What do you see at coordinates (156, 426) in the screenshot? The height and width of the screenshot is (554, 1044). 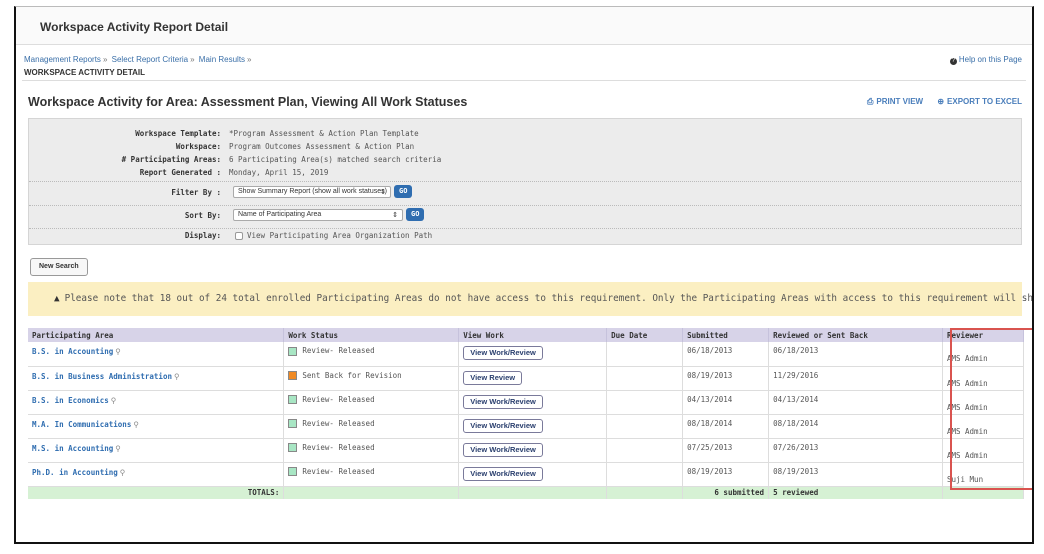 I see `area-cell: M.A. In Communications ⚲` at bounding box center [156, 426].